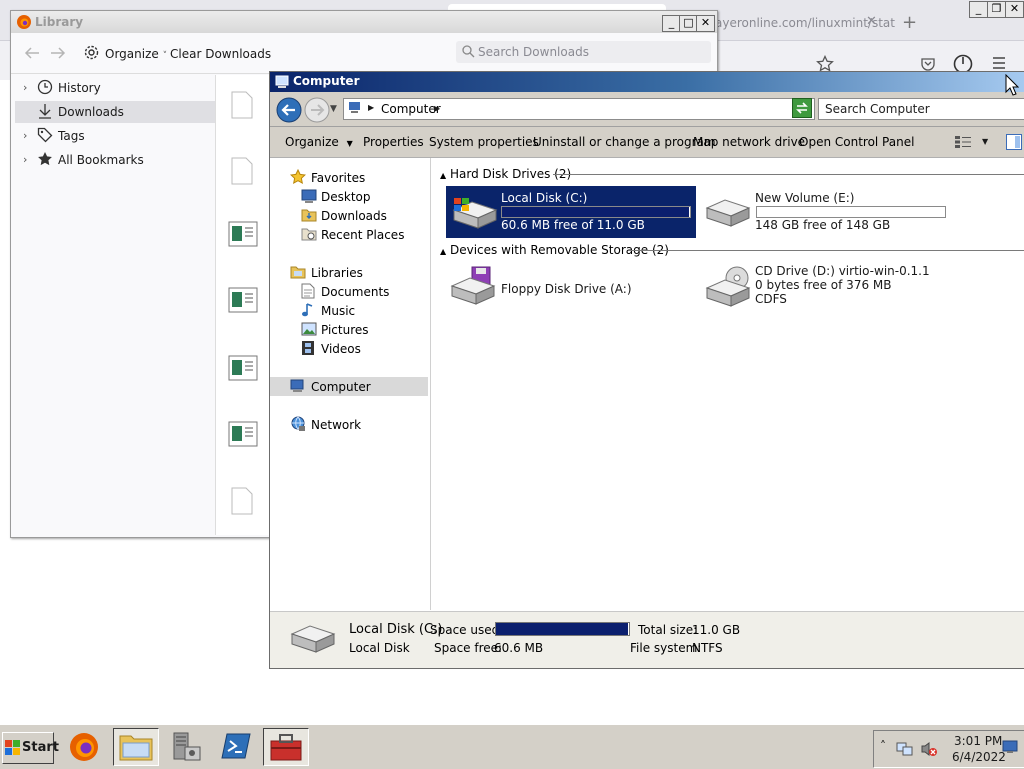  Describe the element at coordinates (647, 82) in the screenshot. I see `computer-titlebar` at that location.